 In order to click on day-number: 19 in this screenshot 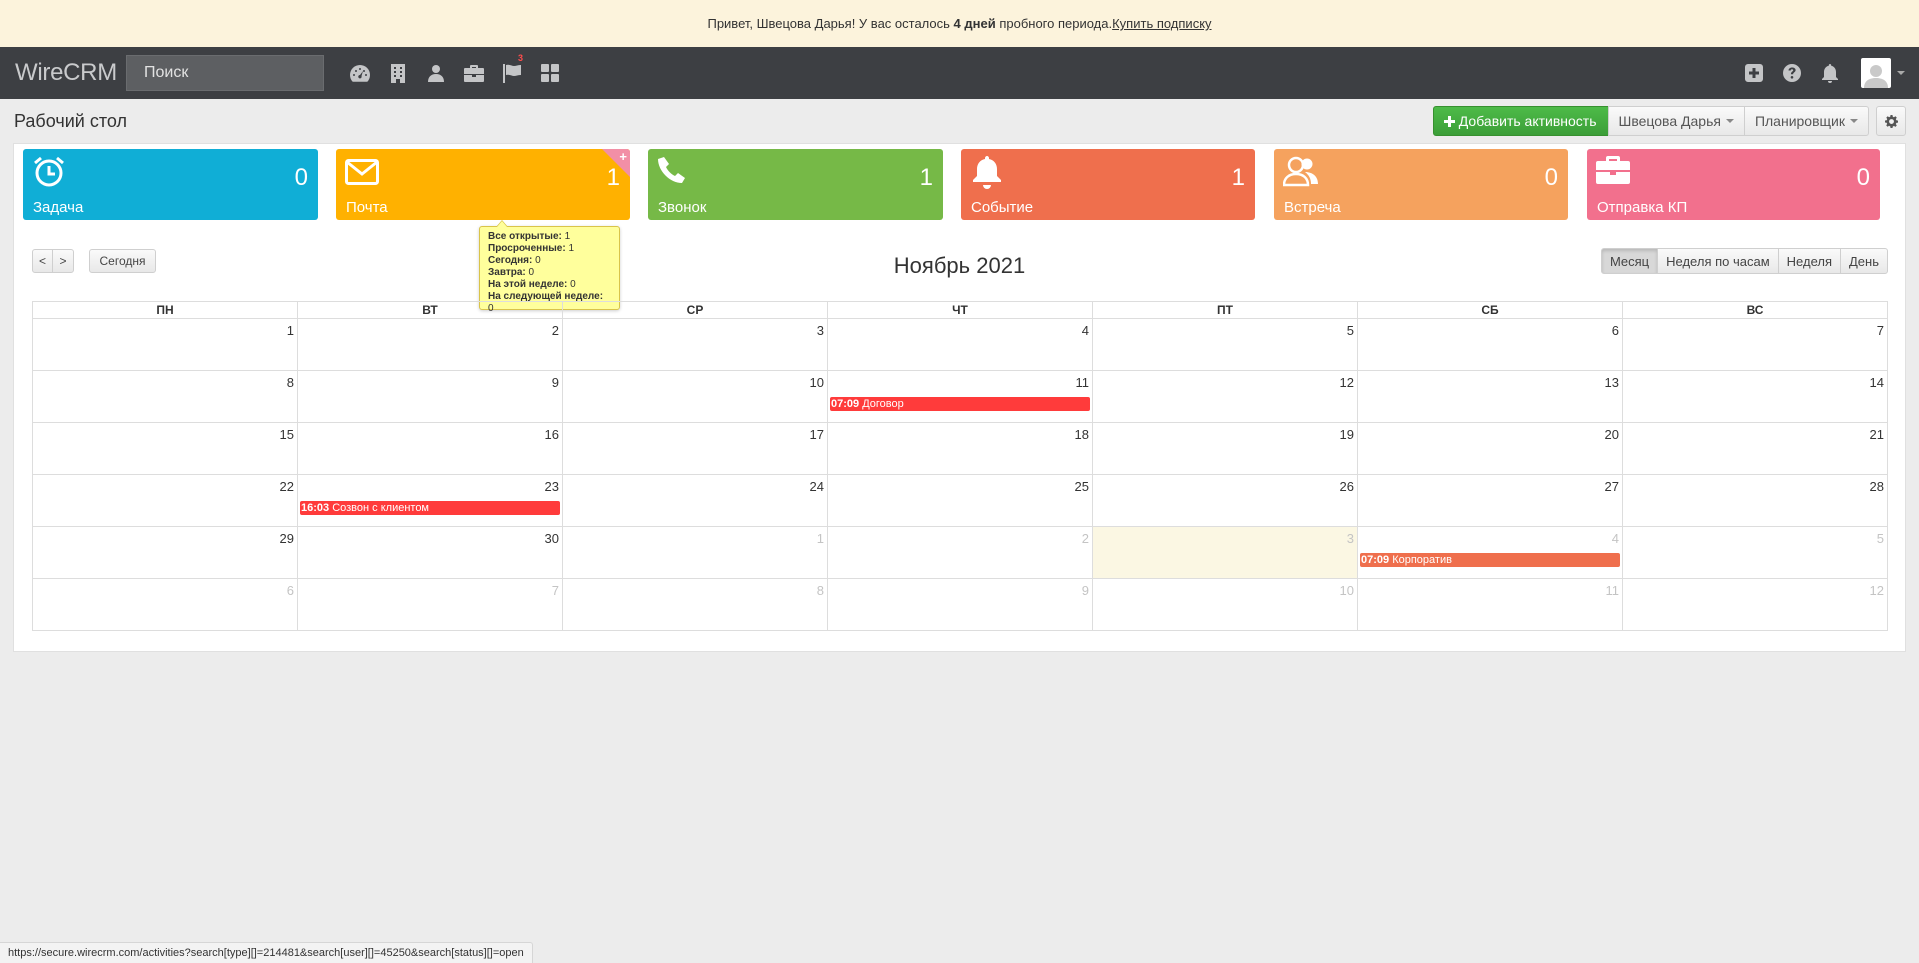, I will do `click(1347, 434)`.